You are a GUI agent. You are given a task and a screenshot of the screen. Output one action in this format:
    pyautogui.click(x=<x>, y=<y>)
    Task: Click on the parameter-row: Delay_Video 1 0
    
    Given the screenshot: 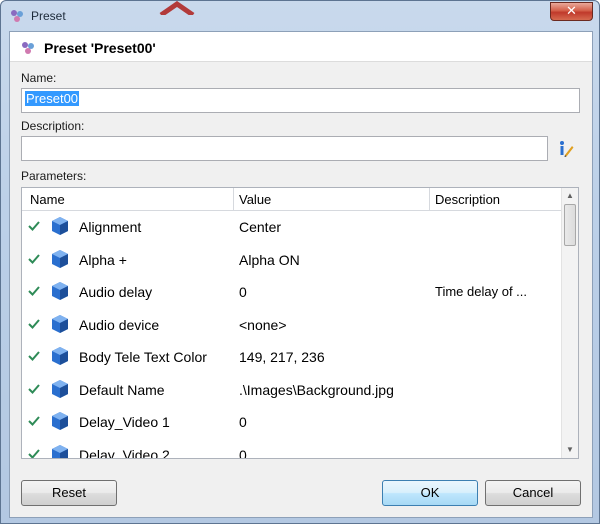 What is the action you would take?
    pyautogui.click(x=292, y=422)
    